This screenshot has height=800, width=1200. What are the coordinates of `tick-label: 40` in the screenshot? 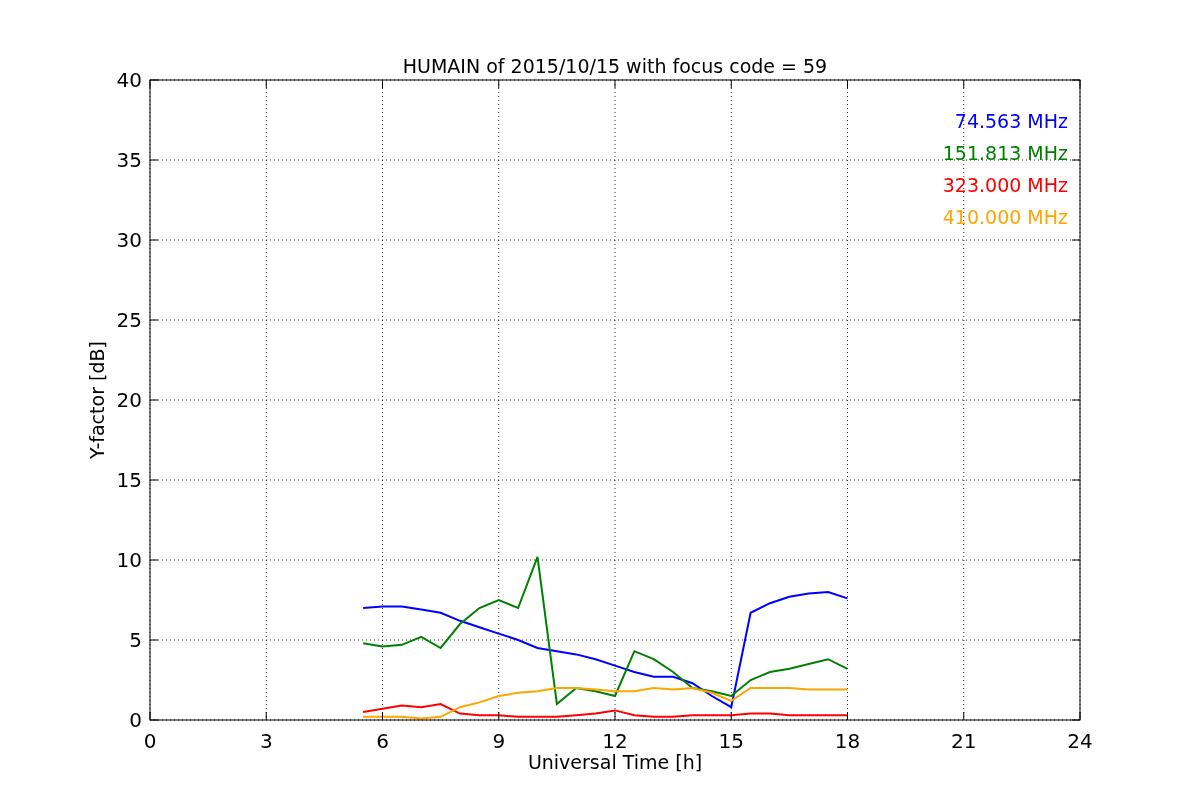 It's located at (129, 80).